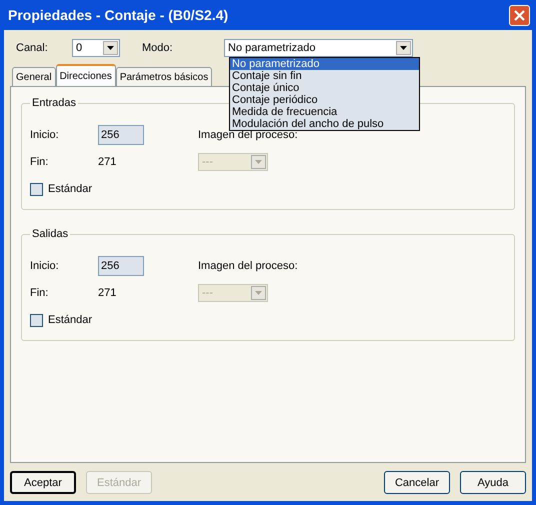 The image size is (536, 505). What do you see at coordinates (34, 76) in the screenshot?
I see `tab: General` at bounding box center [34, 76].